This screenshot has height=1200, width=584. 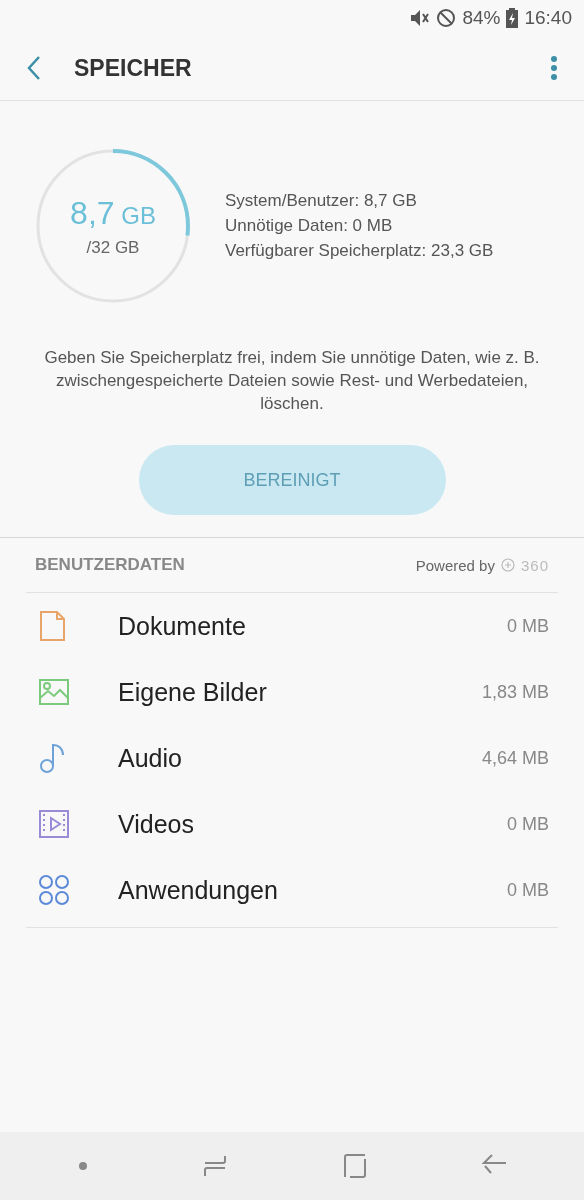 What do you see at coordinates (110, 565) in the screenshot?
I see `section-title: BENUTZERDATEN` at bounding box center [110, 565].